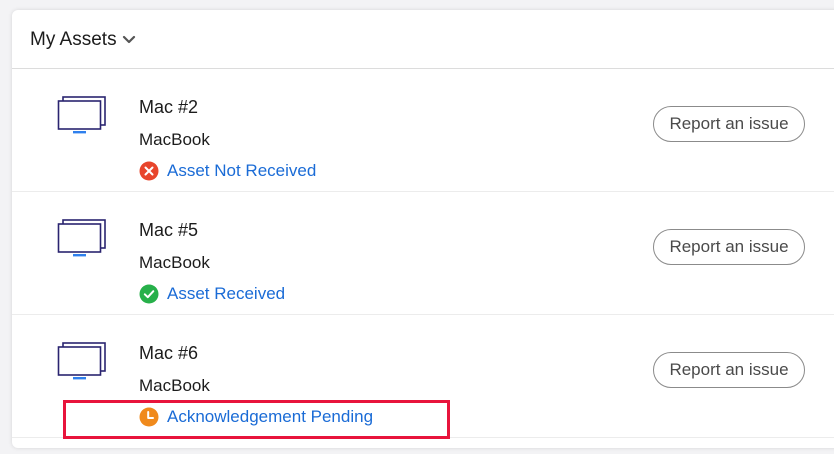  What do you see at coordinates (423, 39) in the screenshot?
I see `panel-header: My Assets` at bounding box center [423, 39].